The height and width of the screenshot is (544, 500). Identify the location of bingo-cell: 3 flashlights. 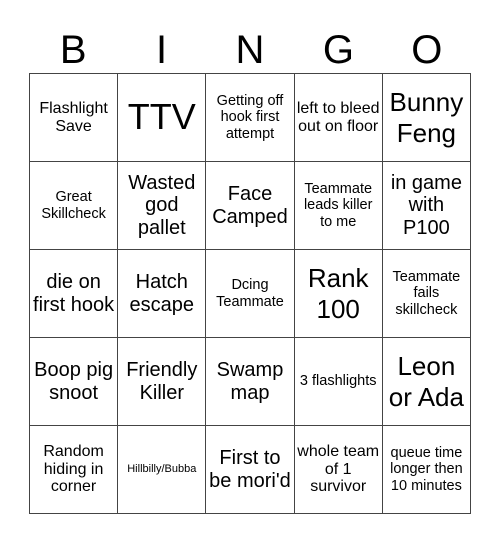
(338, 382).